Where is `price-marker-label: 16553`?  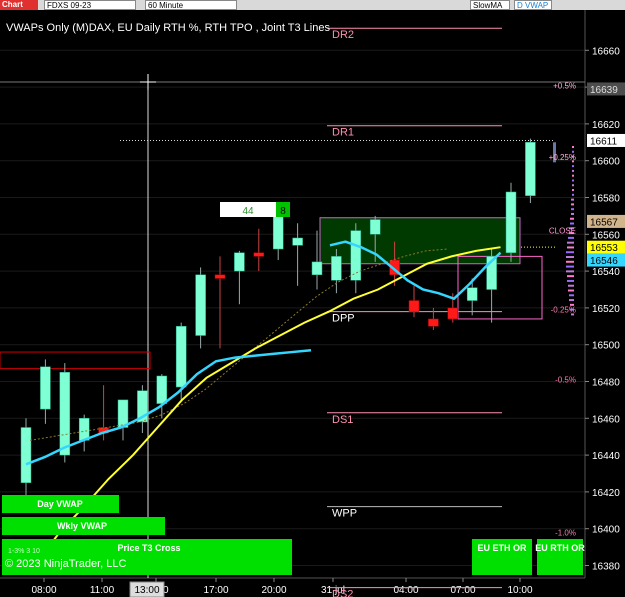
price-marker-label: 16553 is located at coordinates (604, 248).